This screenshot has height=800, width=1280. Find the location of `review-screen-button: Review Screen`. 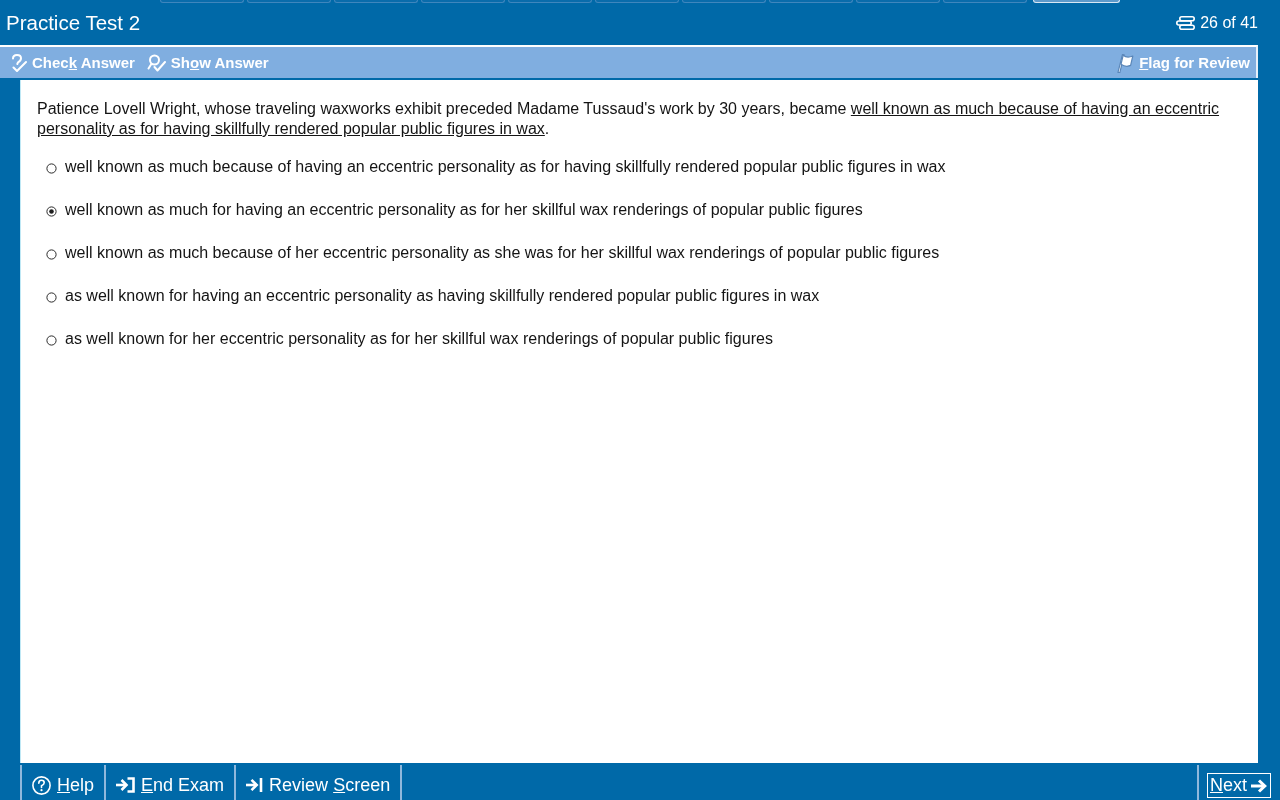

review-screen-button: Review Screen is located at coordinates (318, 782).